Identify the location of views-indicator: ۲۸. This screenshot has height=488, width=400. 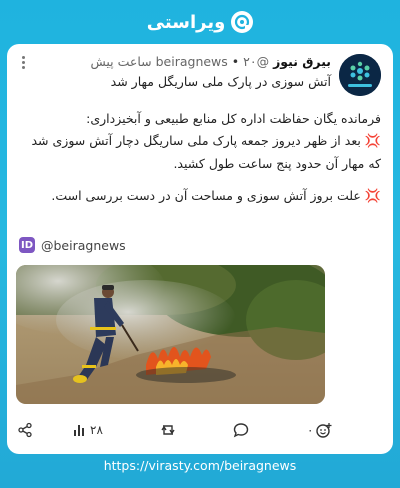
(88, 430).